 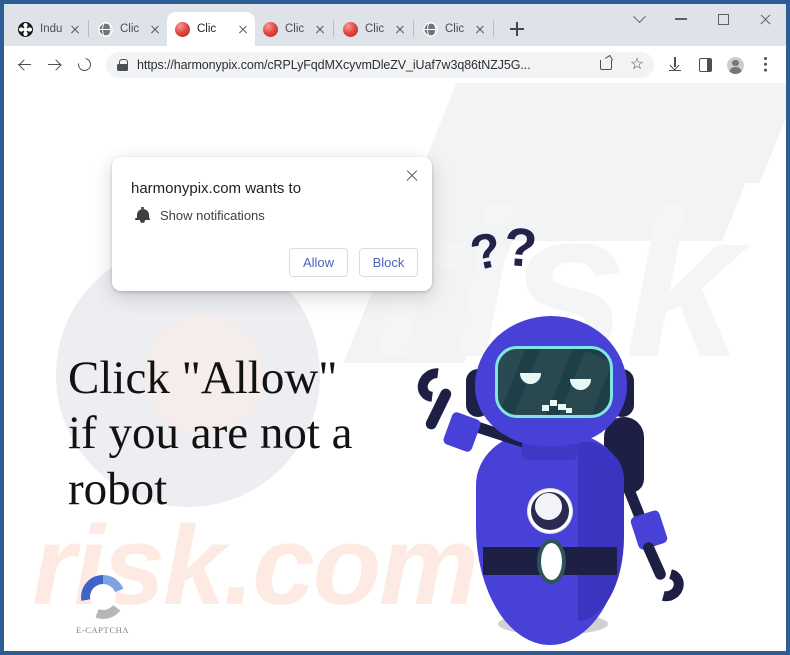 What do you see at coordinates (51, 29) in the screenshot?
I see `tab-title: Indu` at bounding box center [51, 29].